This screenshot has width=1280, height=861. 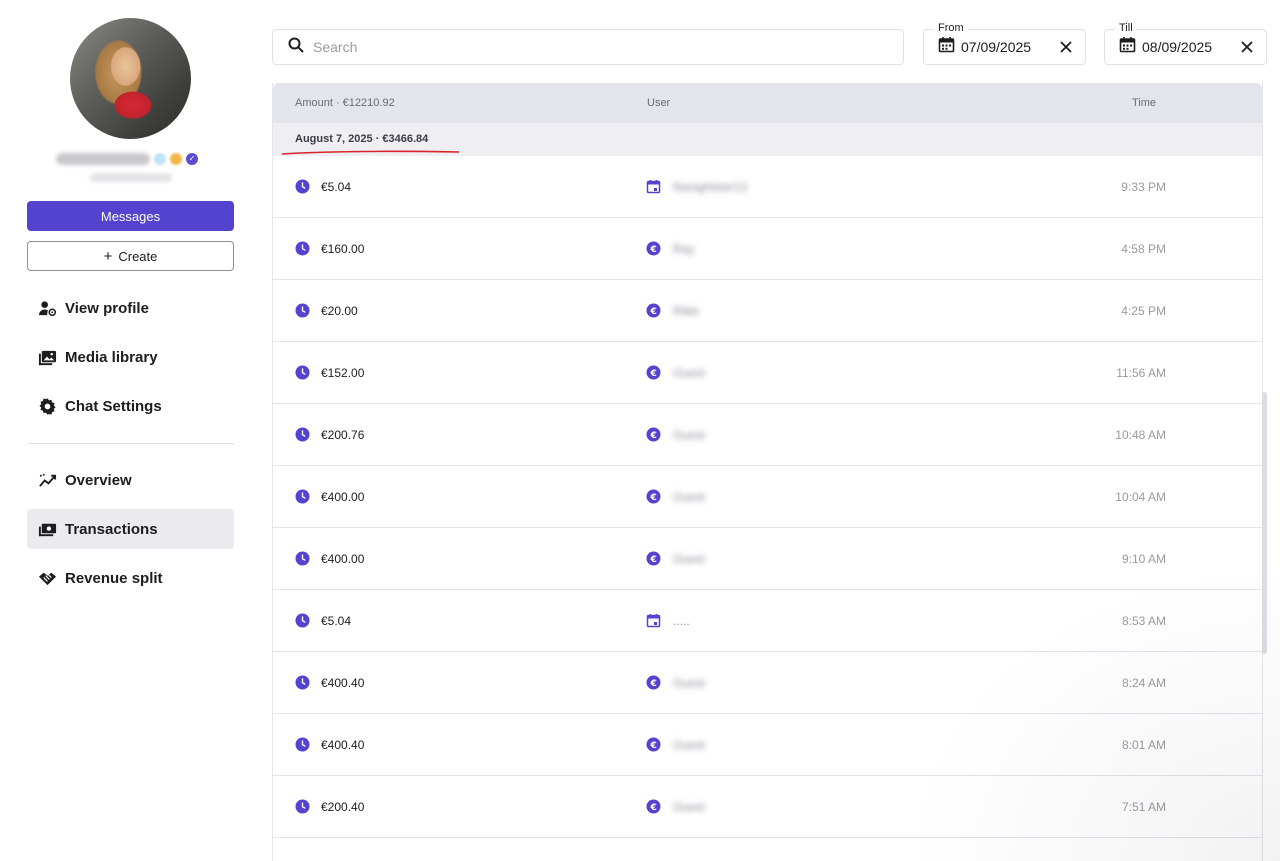 What do you see at coordinates (1143, 311) in the screenshot?
I see `transaction-time: 4:25 PM` at bounding box center [1143, 311].